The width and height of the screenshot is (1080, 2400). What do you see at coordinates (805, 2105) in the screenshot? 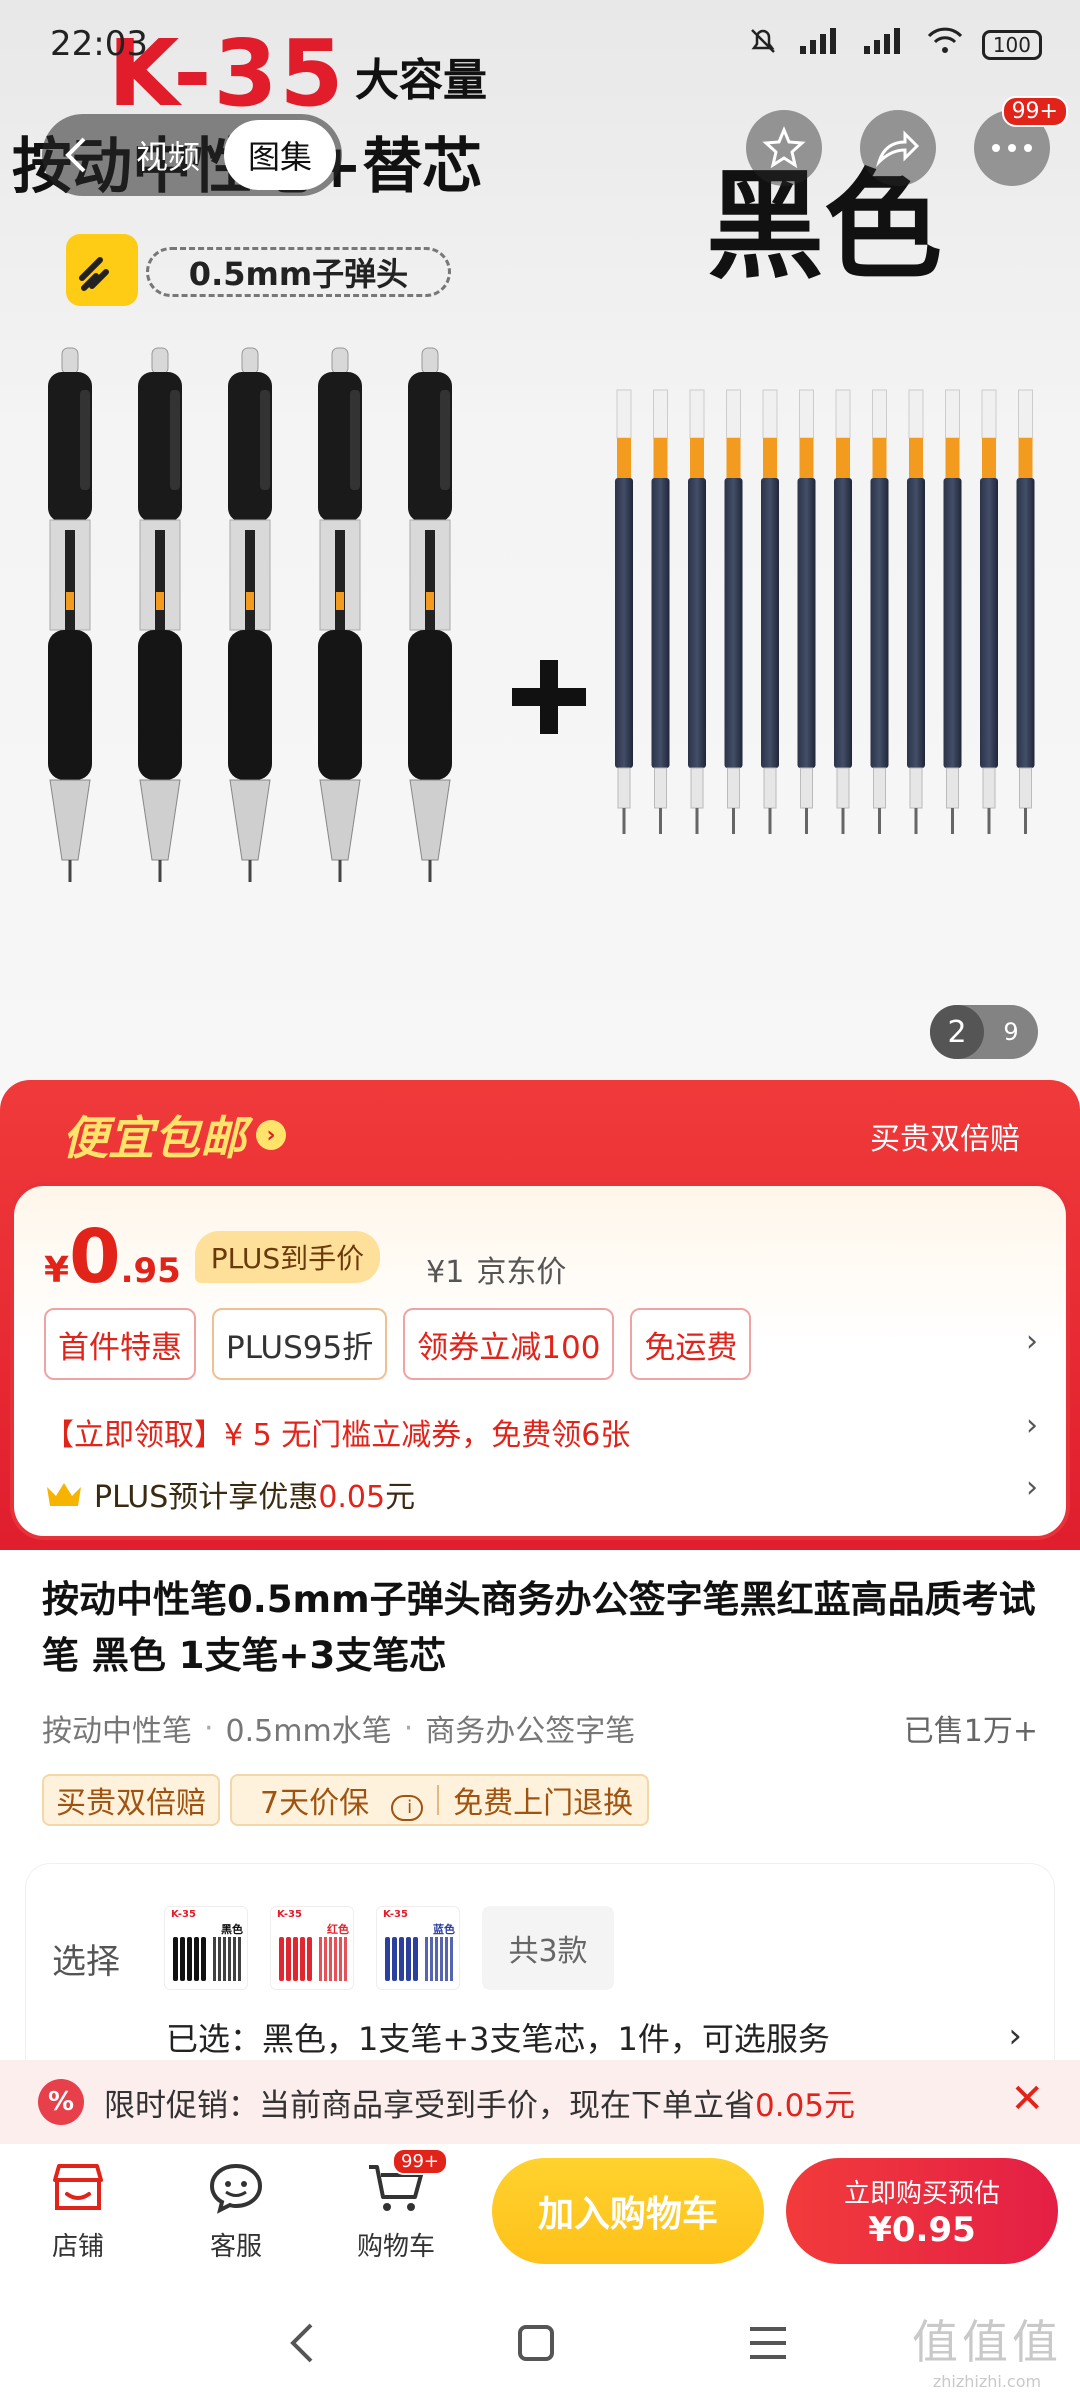
I see `promo-strip-amount: 0.05元` at bounding box center [805, 2105].